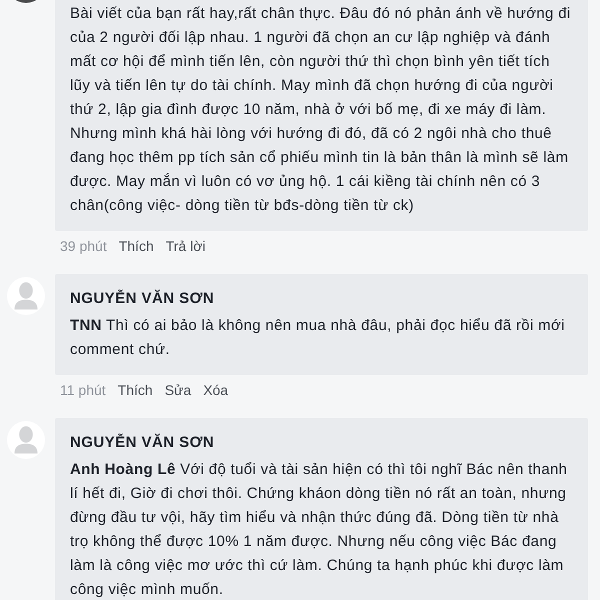 The image size is (600, 600). I want to click on timestamp: 39 phút, so click(83, 246).